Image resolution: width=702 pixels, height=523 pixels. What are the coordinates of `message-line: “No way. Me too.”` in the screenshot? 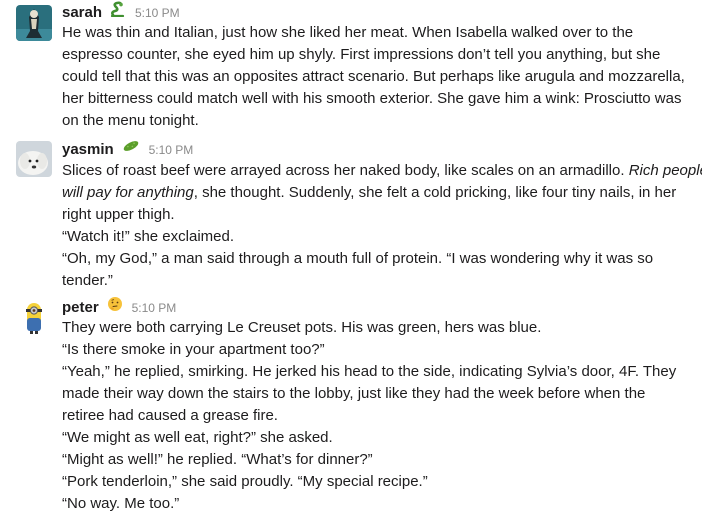 It's located at (121, 503).